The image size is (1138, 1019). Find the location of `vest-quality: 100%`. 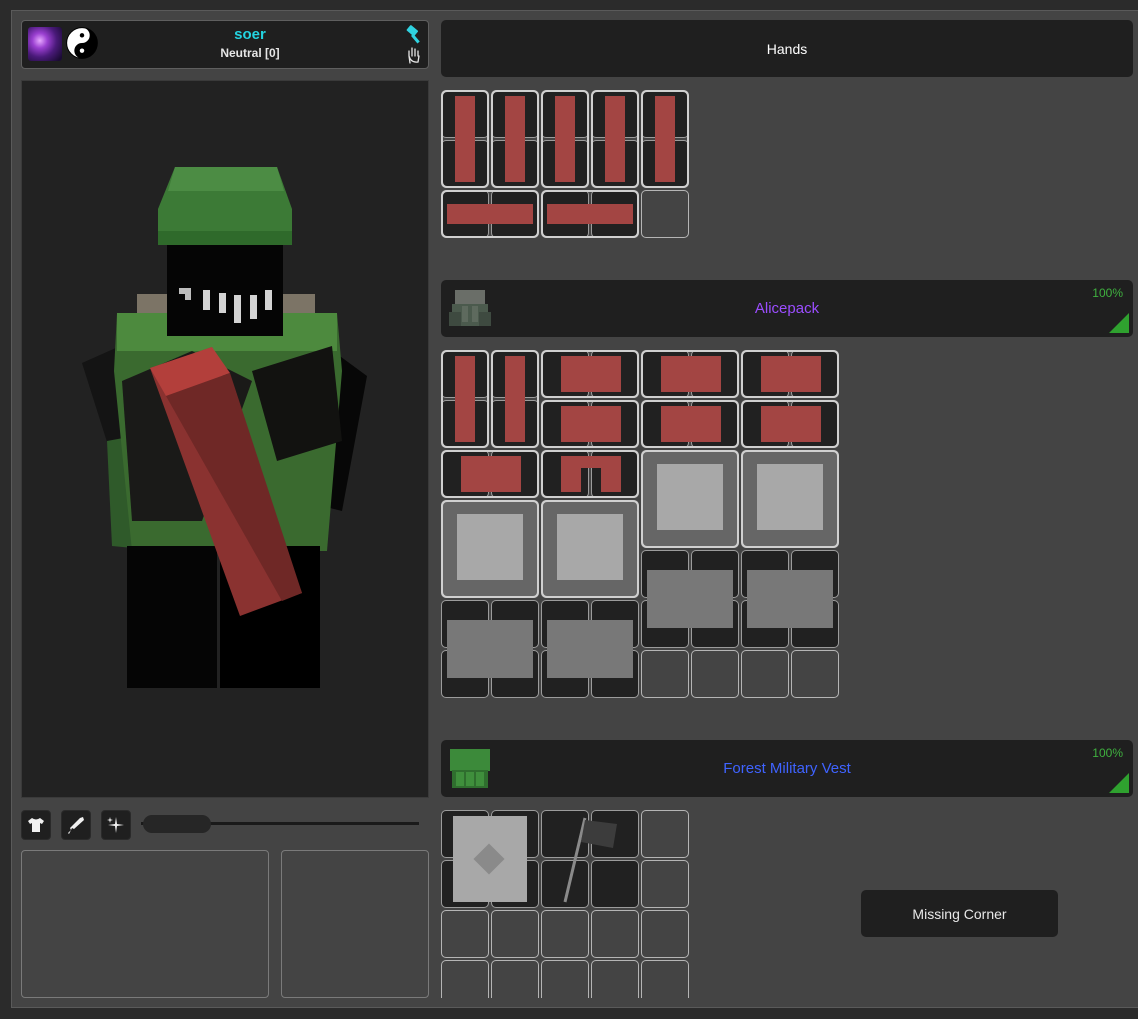

vest-quality: 100% is located at coordinates (1107, 753).